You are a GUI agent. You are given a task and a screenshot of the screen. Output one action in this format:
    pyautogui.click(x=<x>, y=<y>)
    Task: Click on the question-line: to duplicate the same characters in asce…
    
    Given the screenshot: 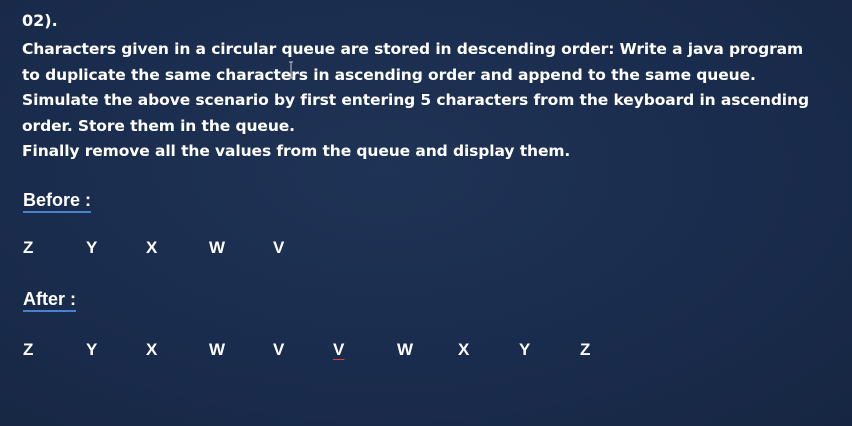 What is the action you would take?
    pyautogui.click(x=389, y=74)
    